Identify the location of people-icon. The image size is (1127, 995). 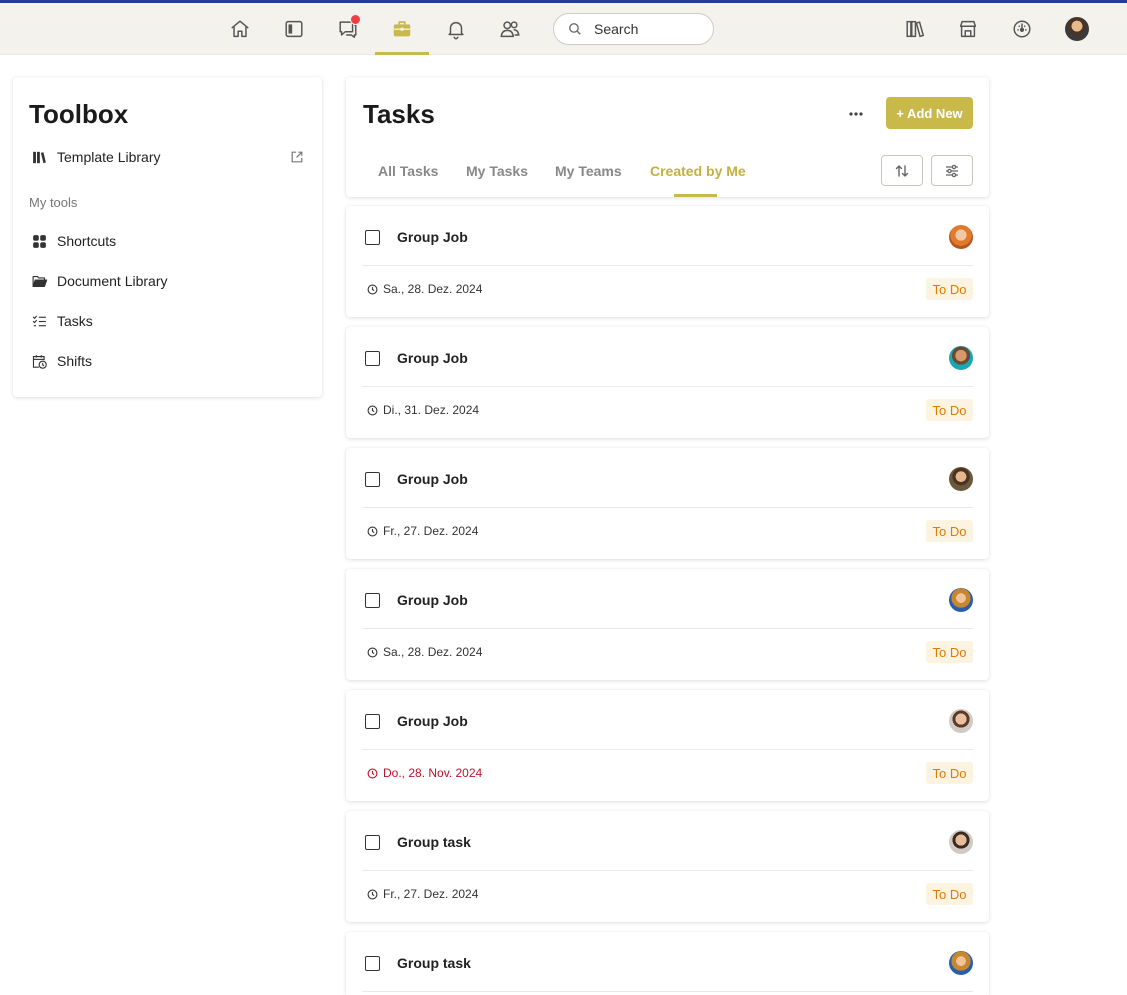
(510, 29).